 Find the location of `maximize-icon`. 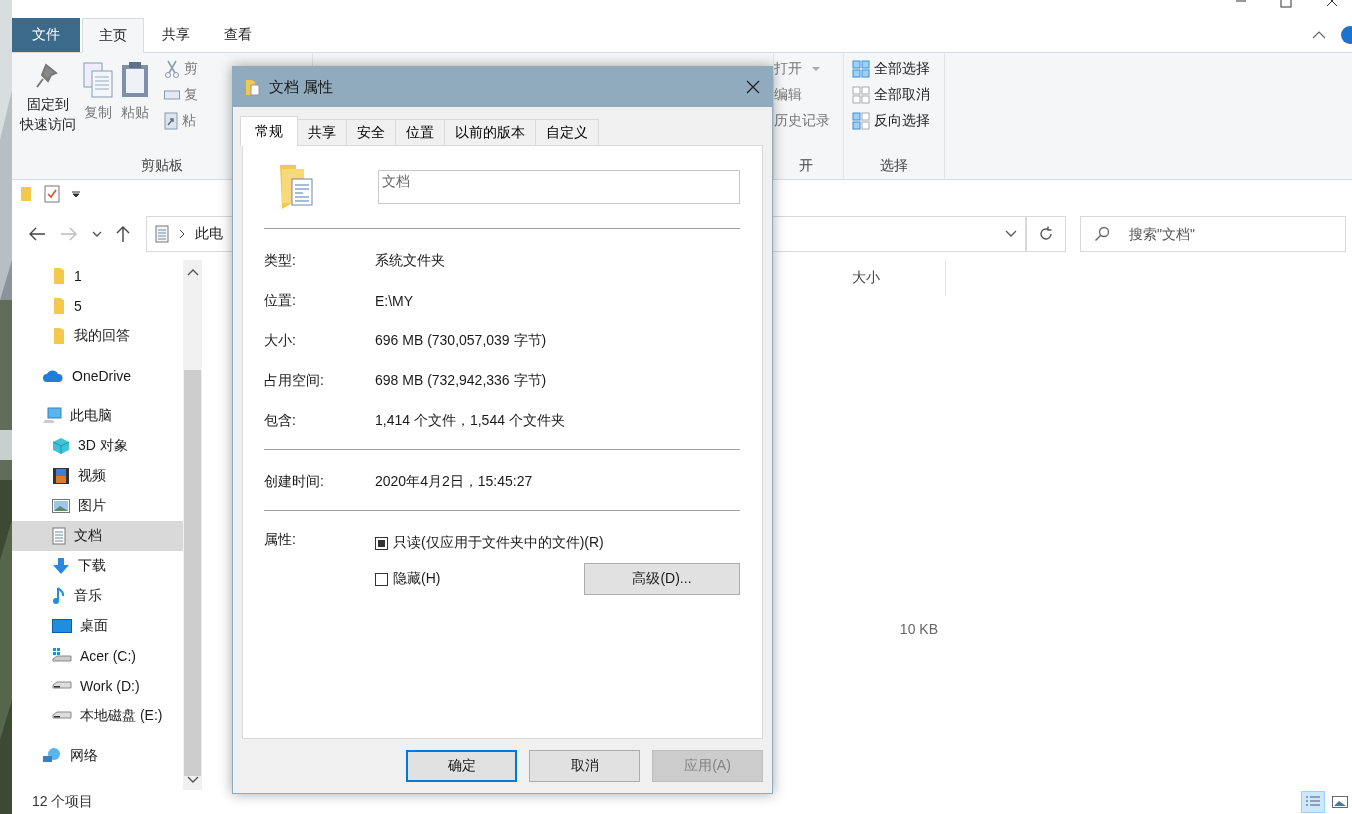

maximize-icon is located at coordinates (1286, 4).